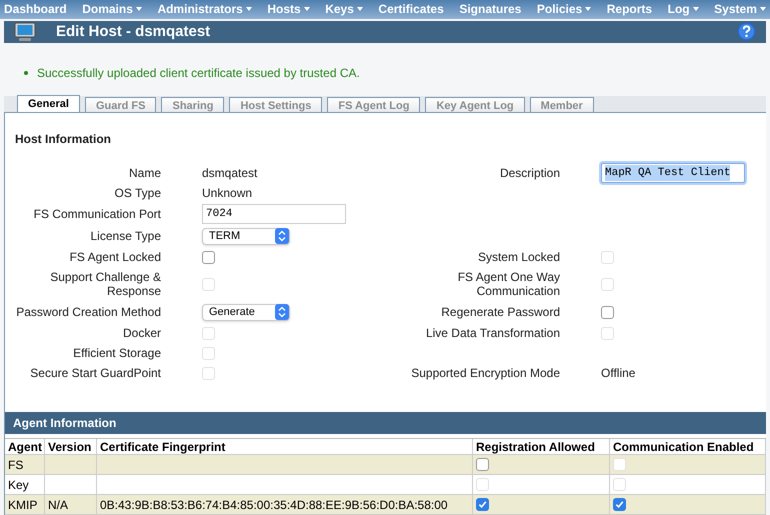 The image size is (770, 515). I want to click on table-cell: Key, so click(25, 485).